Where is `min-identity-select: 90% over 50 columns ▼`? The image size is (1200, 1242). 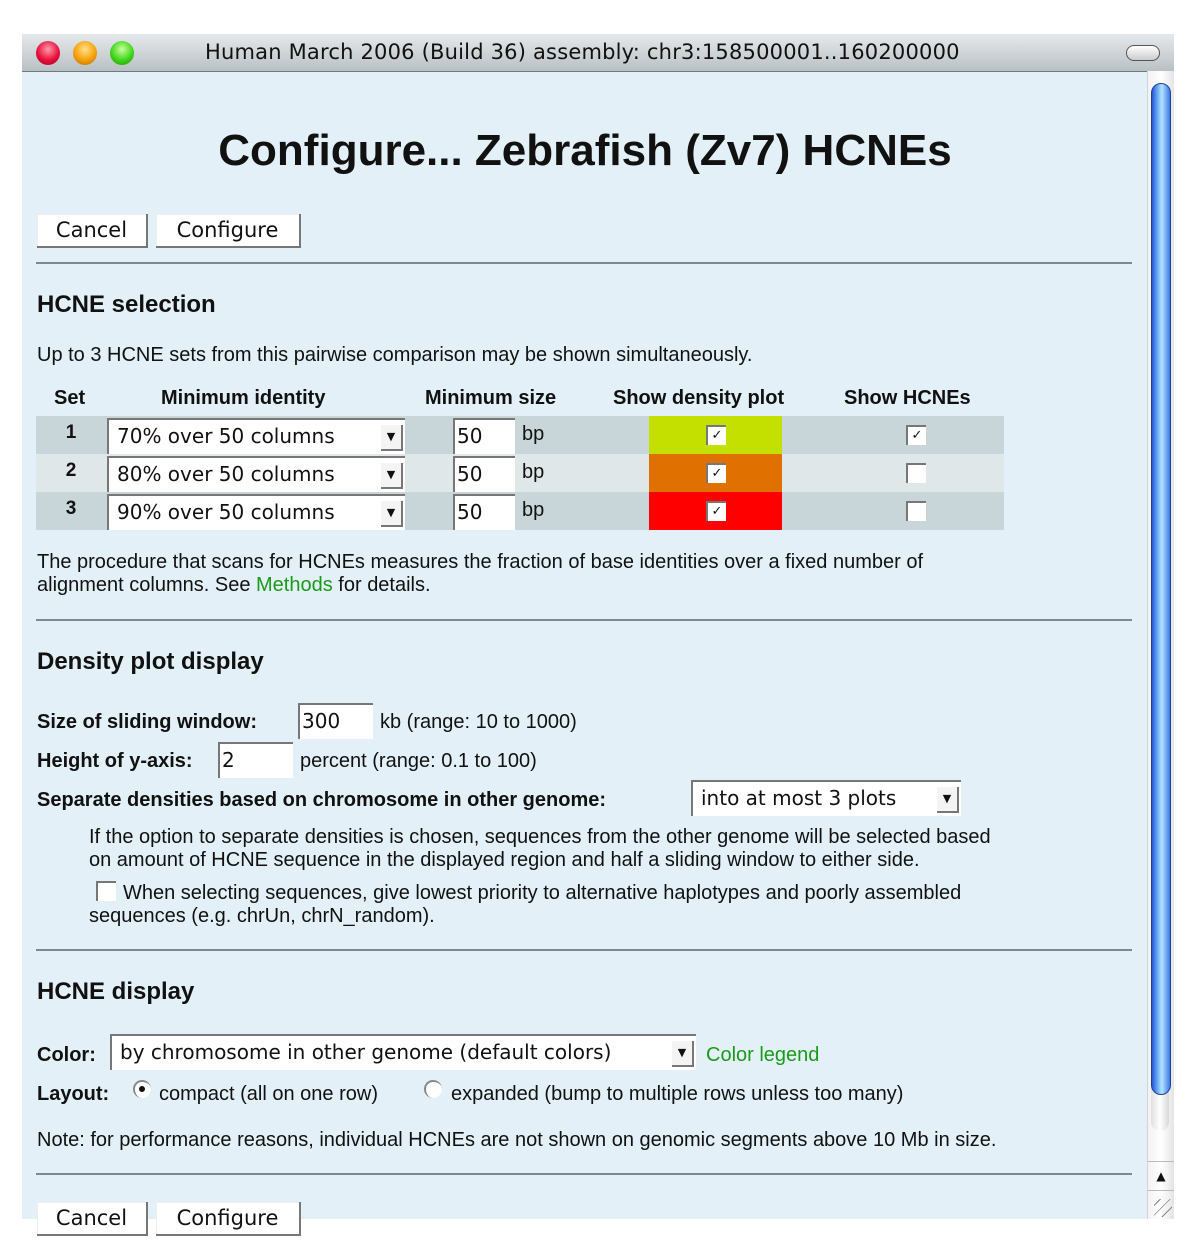 min-identity-select: 90% over 50 columns ▼ is located at coordinates (256, 512).